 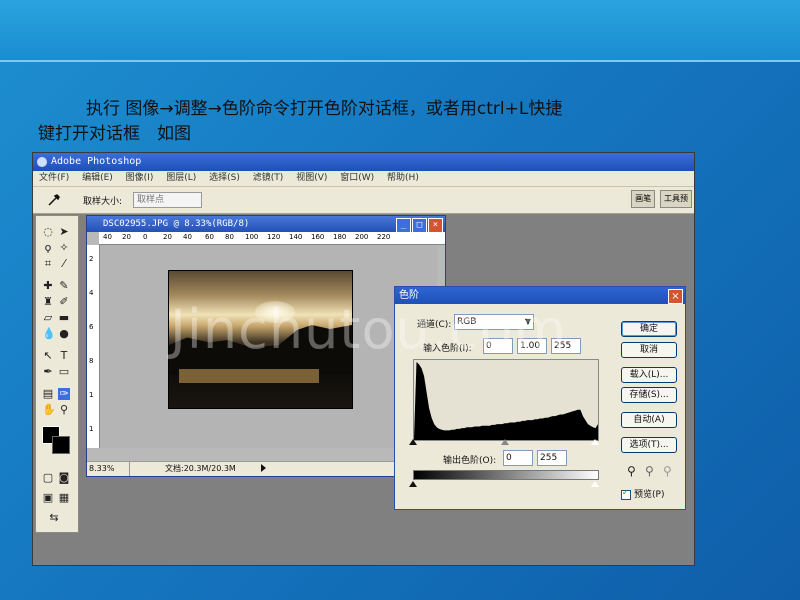 What do you see at coordinates (631, 471) in the screenshot?
I see `black-eyedropper-icon: ⚲` at bounding box center [631, 471].